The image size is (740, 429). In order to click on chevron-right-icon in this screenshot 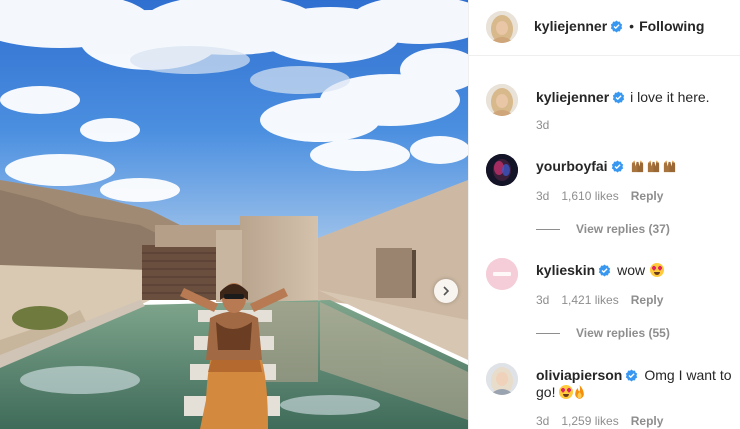, I will do `click(446, 291)`.